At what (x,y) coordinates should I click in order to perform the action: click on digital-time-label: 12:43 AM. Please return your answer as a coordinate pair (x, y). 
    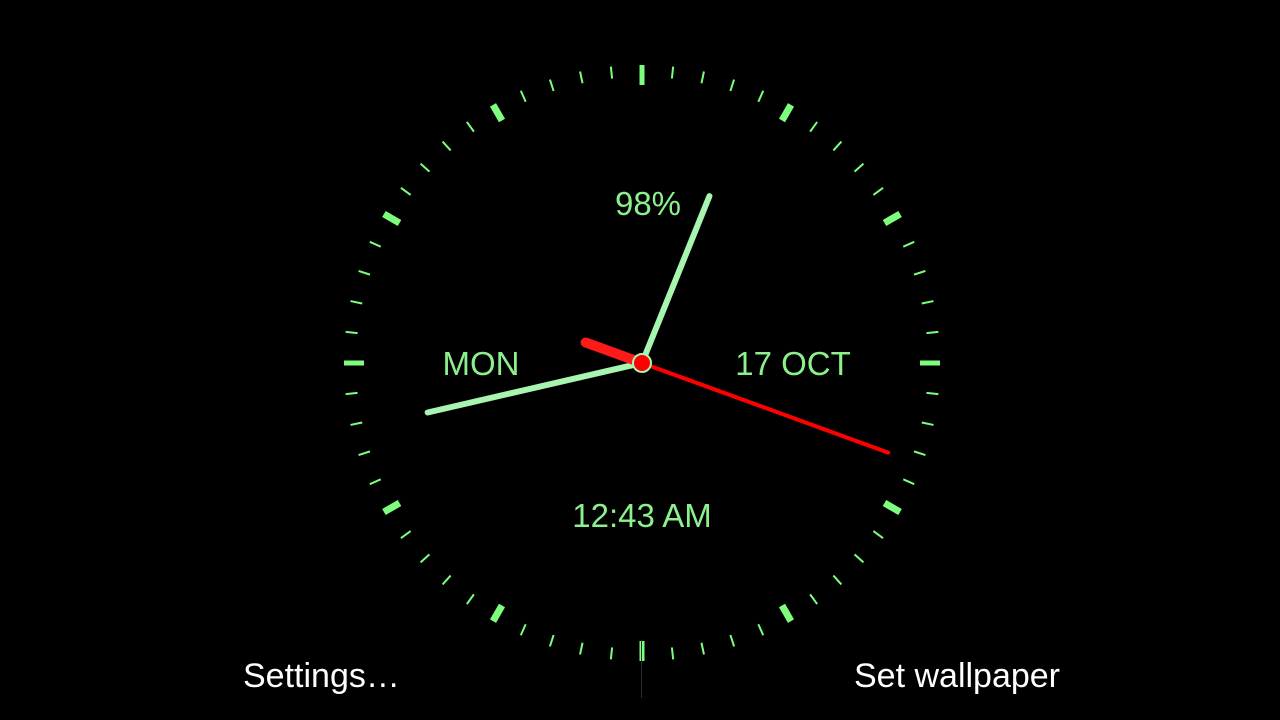
    Looking at the image, I should click on (642, 515).